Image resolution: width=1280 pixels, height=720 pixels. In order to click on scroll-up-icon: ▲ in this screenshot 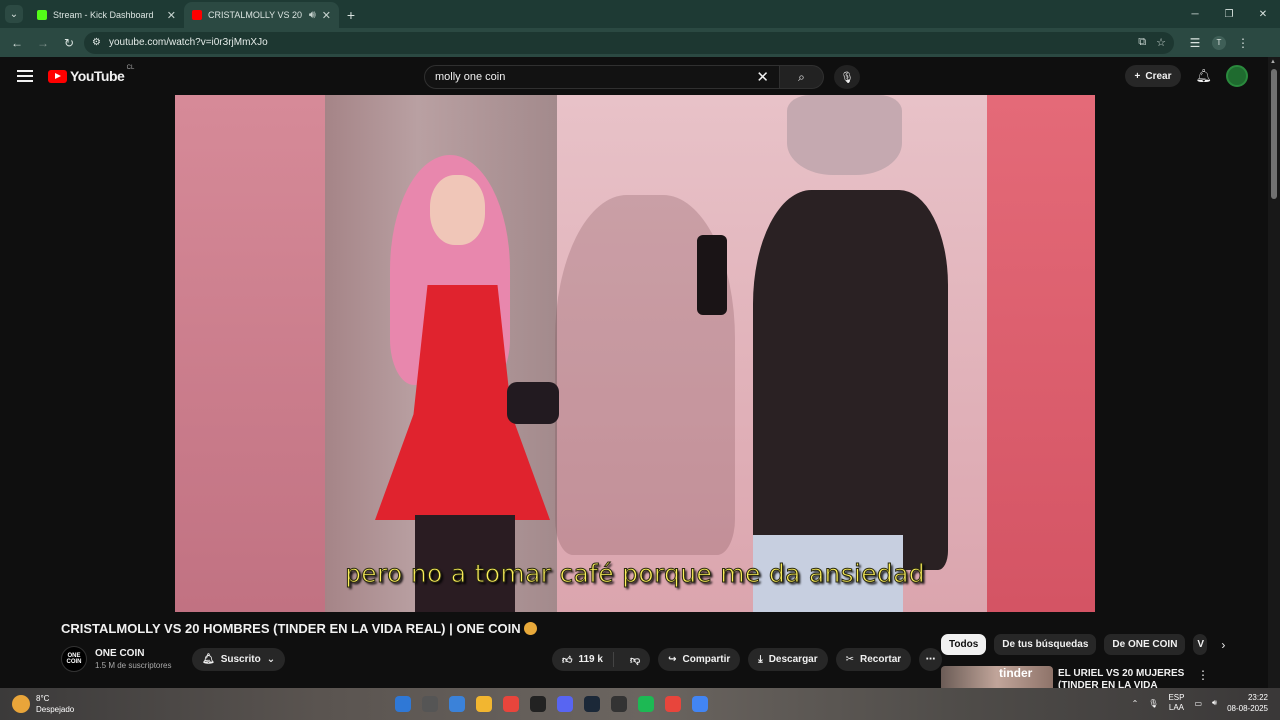, I will do `click(1273, 62)`.